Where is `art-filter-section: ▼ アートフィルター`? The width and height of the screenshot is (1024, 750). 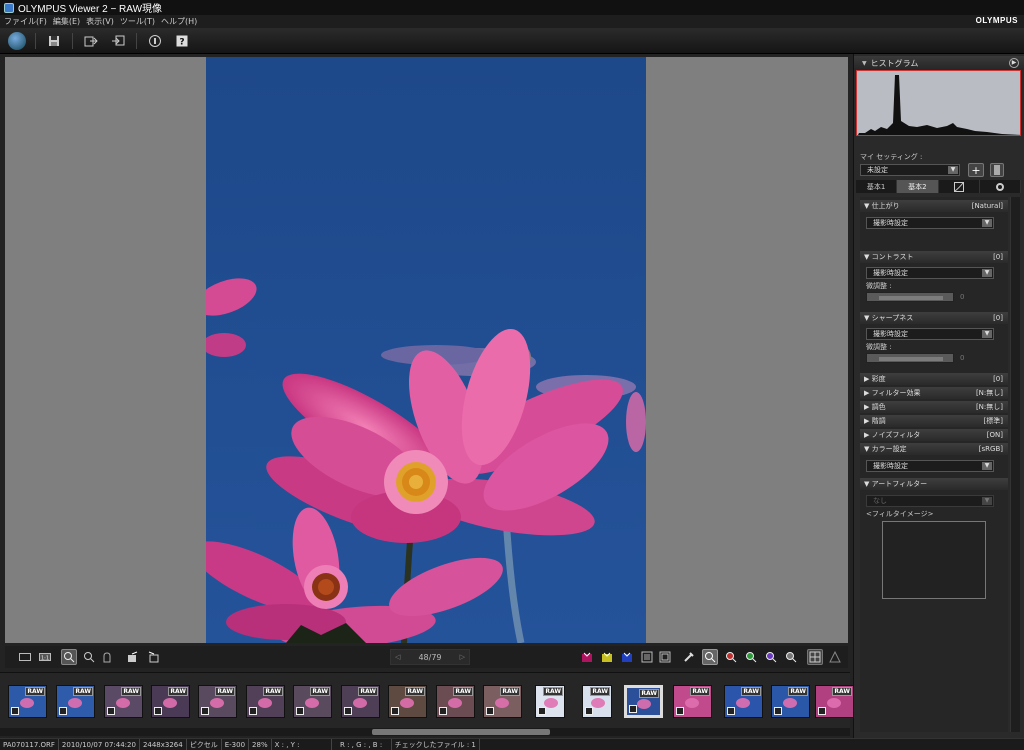 art-filter-section: ▼ アートフィルター is located at coordinates (934, 484).